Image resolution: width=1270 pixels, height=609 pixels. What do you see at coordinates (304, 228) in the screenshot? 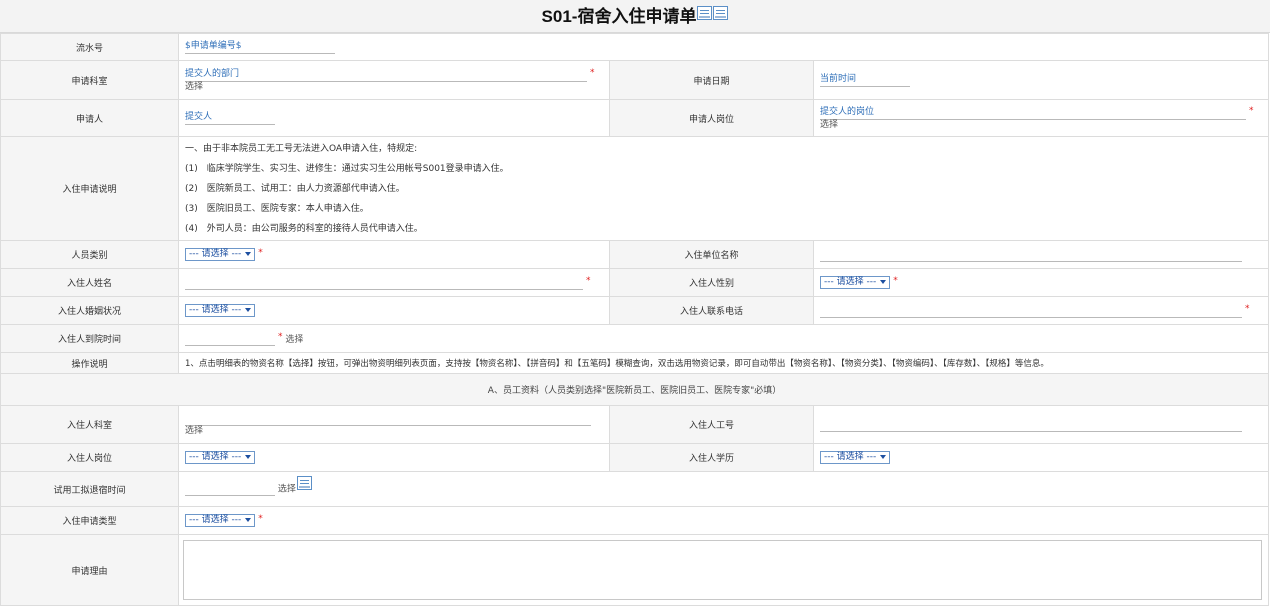
I see `note-line: (4) 外司人员：由公司服务的科室的接待人员代申请入住。` at bounding box center [304, 228].